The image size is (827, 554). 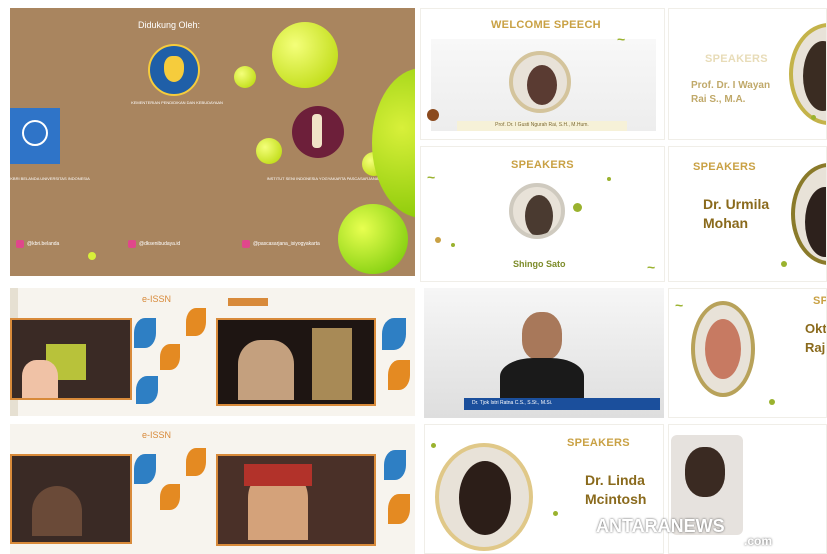 I want to click on ministry-caption: KEMENTERIAN PENDIDIKAN DAN KEBUDAYAAN, so click(x=177, y=102).